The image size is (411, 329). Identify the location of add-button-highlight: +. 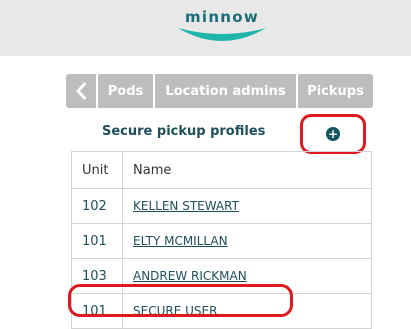
(333, 134).